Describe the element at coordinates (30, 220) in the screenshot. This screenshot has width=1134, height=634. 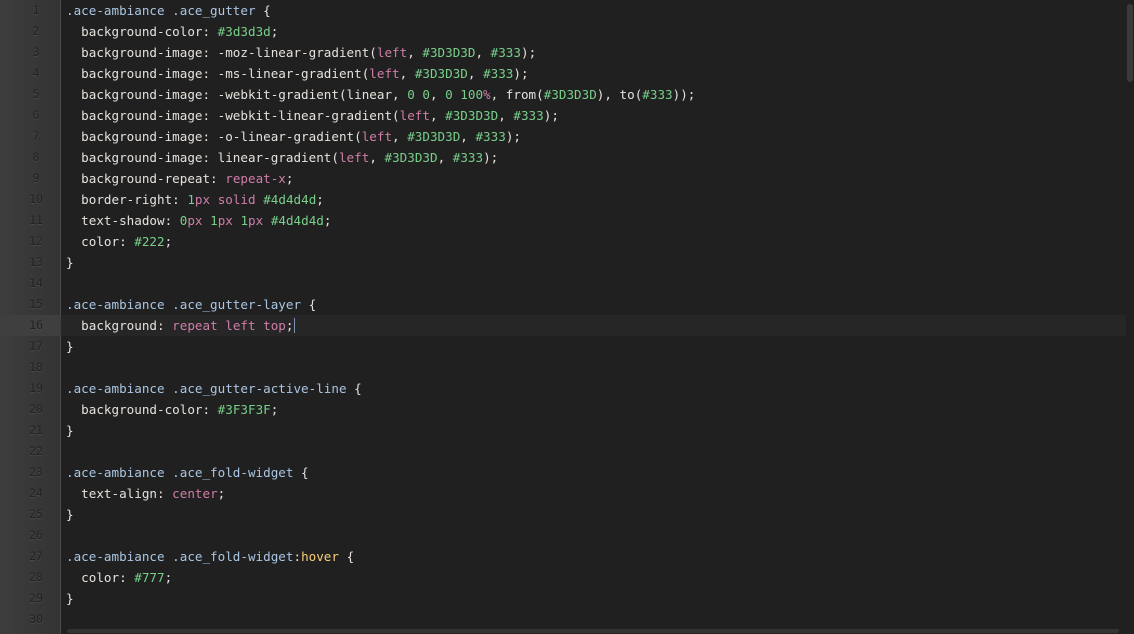
I see `gutter-line-number: 11` at that location.